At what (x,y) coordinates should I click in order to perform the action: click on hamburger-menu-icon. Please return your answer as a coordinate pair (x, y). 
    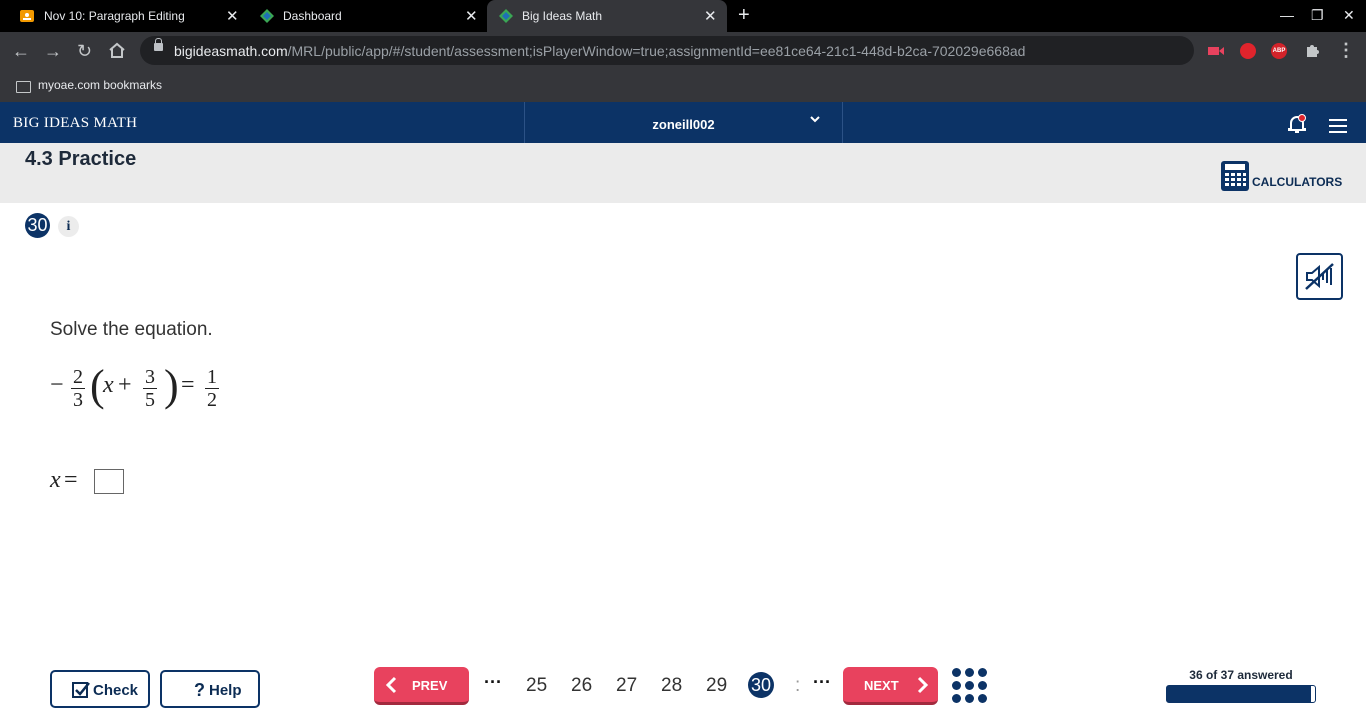
    Looking at the image, I should click on (1338, 128).